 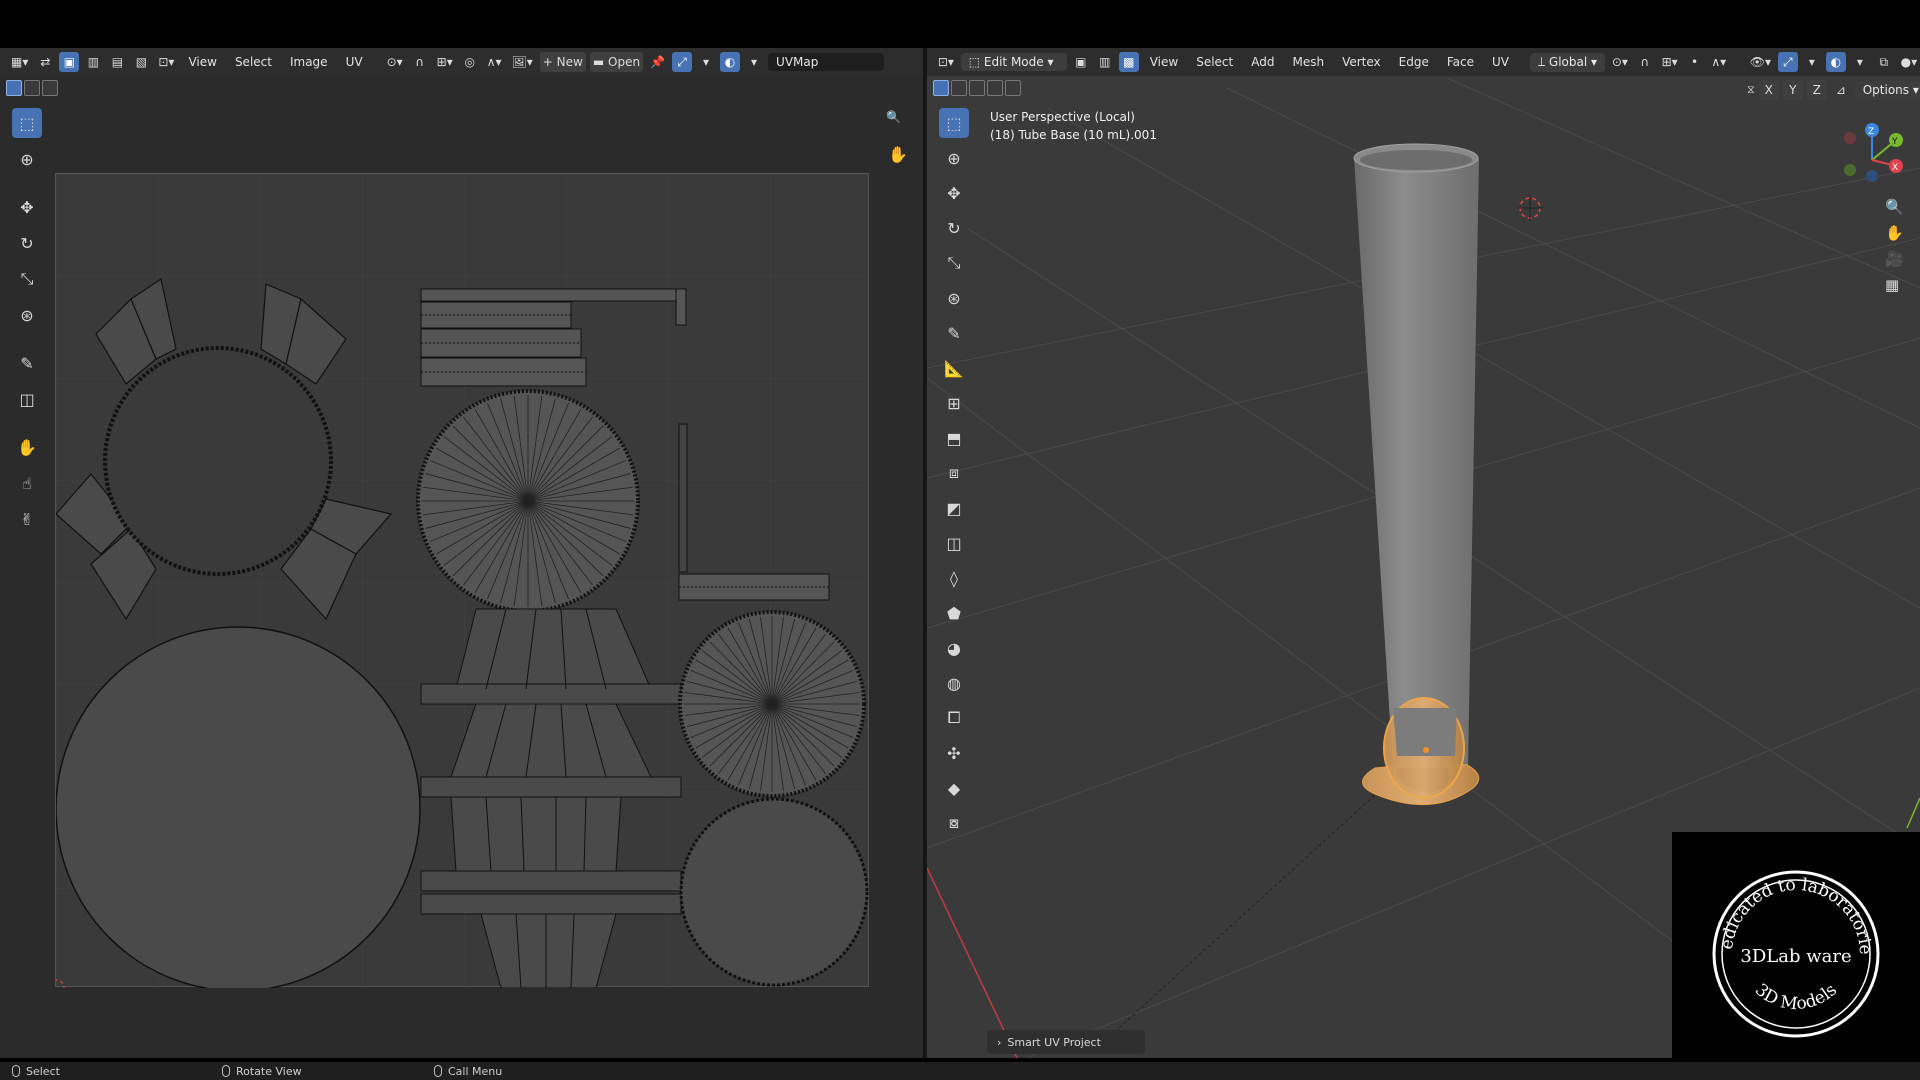 I want to click on measure-icon: 📐, so click(x=954, y=368).